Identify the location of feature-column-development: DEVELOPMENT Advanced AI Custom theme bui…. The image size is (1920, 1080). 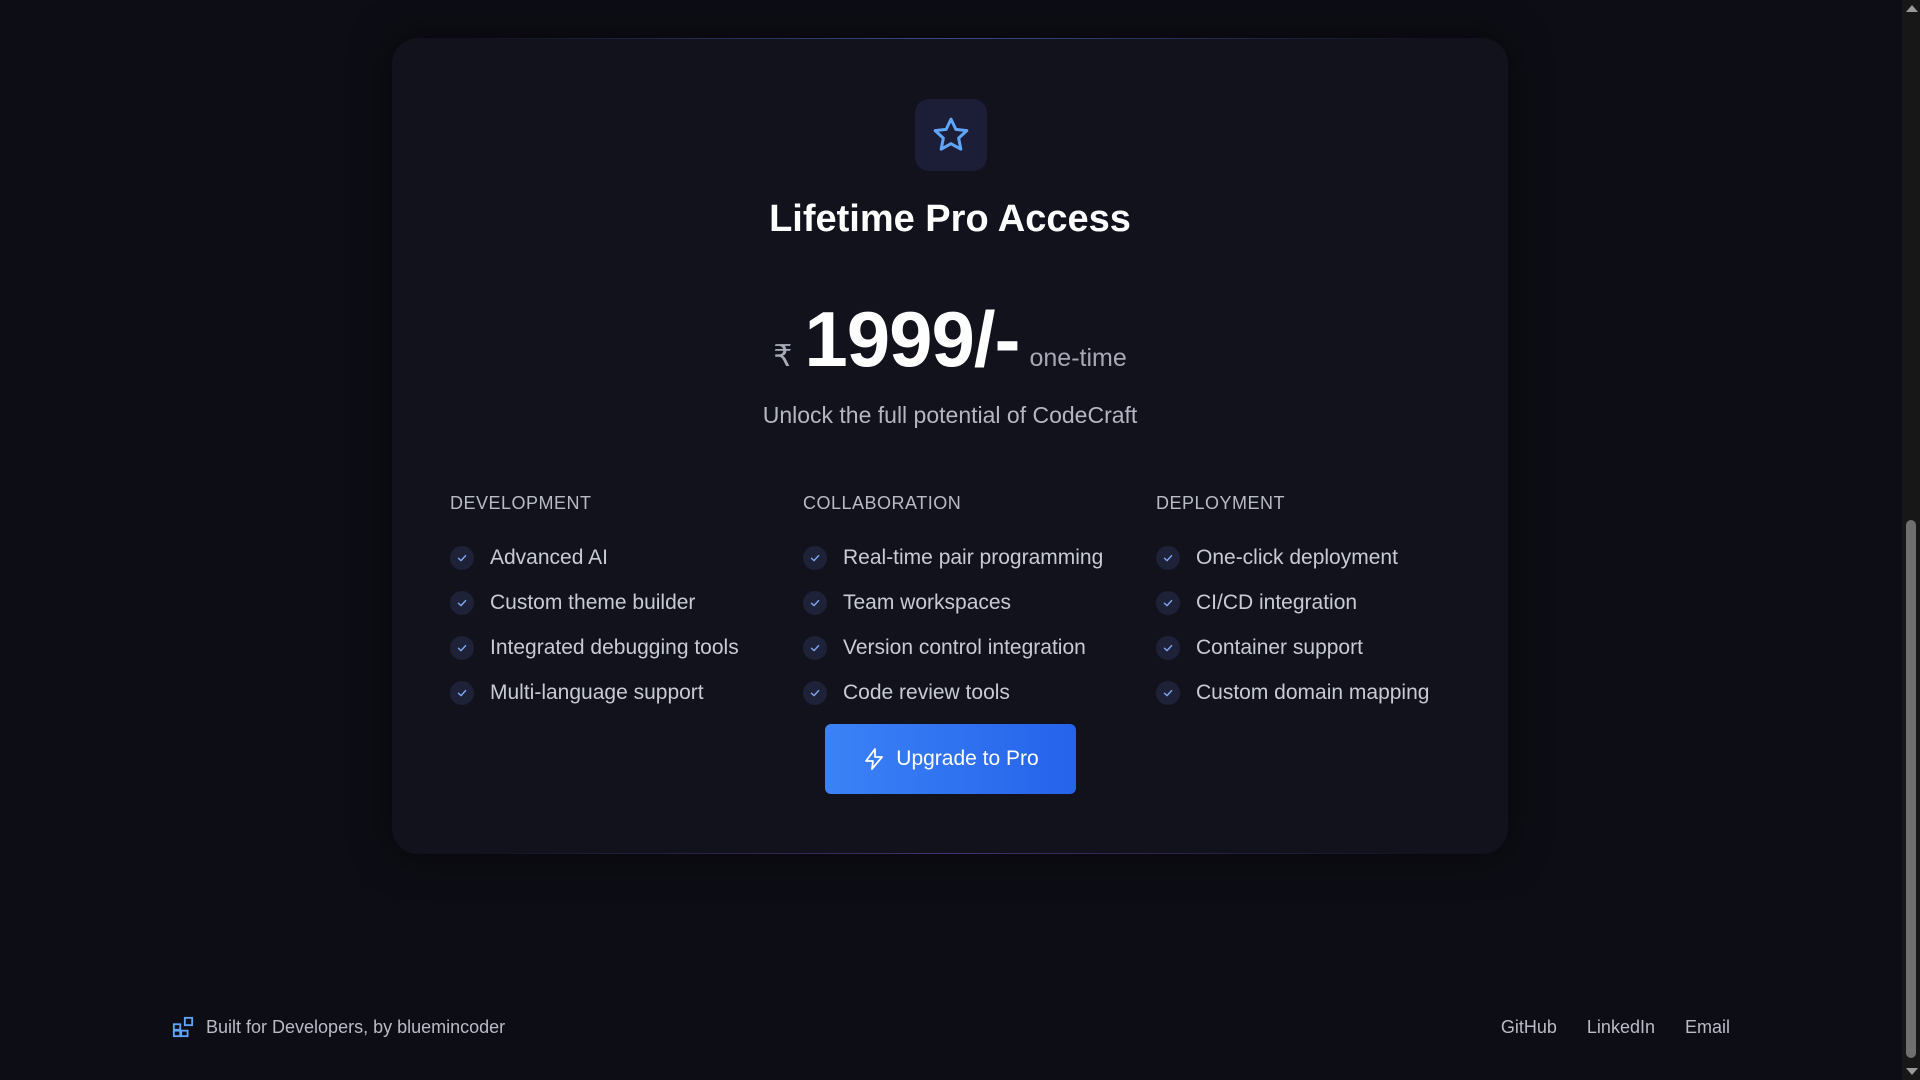
(626, 604).